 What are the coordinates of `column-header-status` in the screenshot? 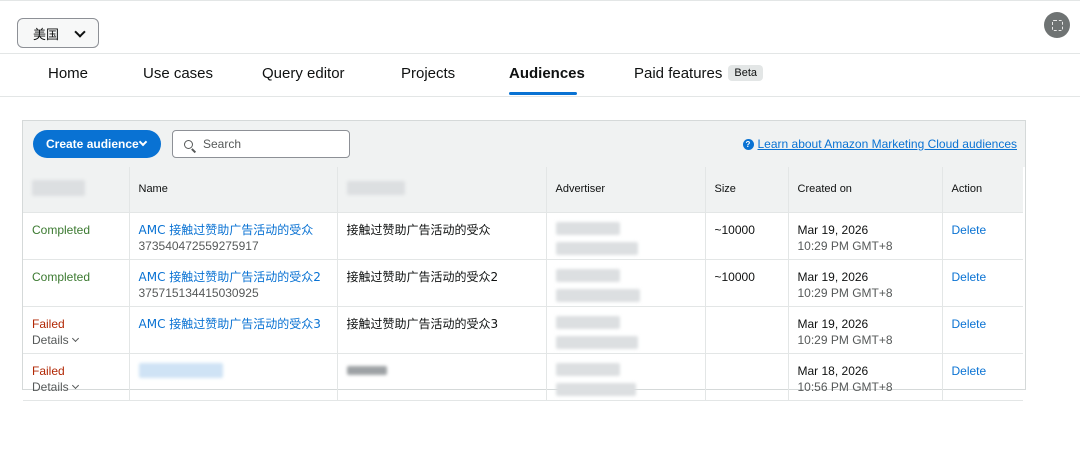 It's located at (76, 190).